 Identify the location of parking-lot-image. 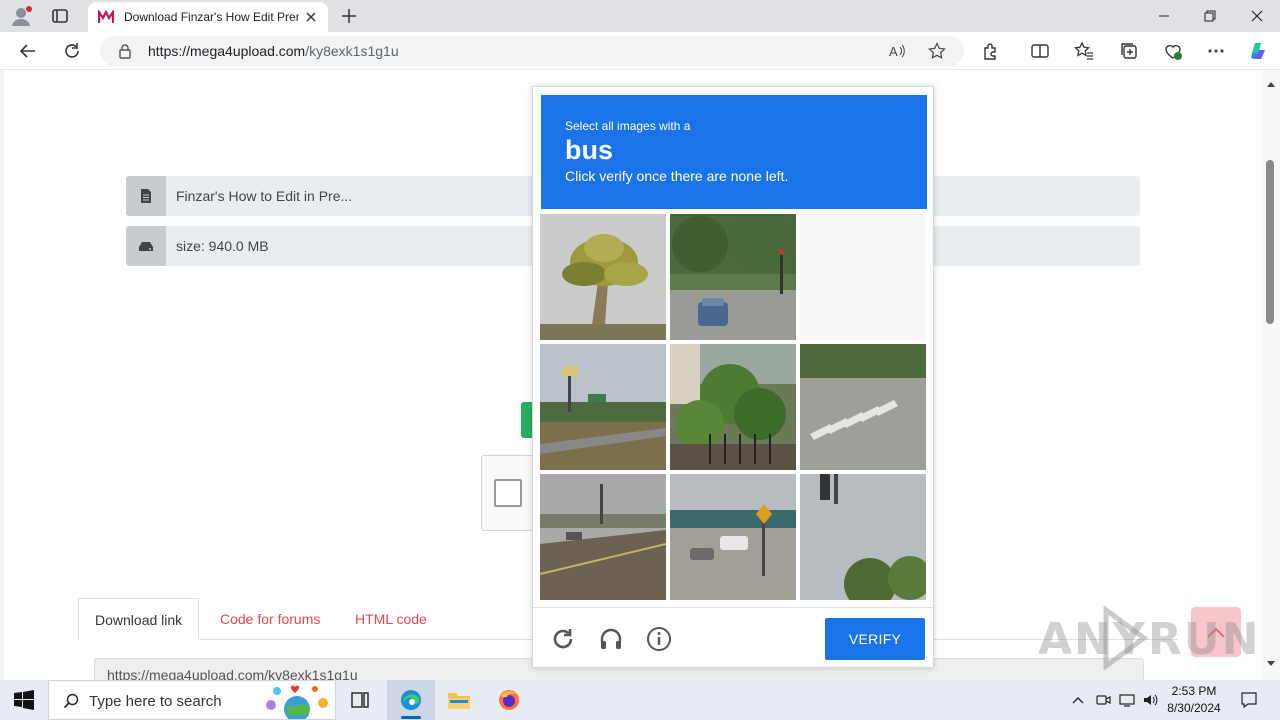
(733, 537).